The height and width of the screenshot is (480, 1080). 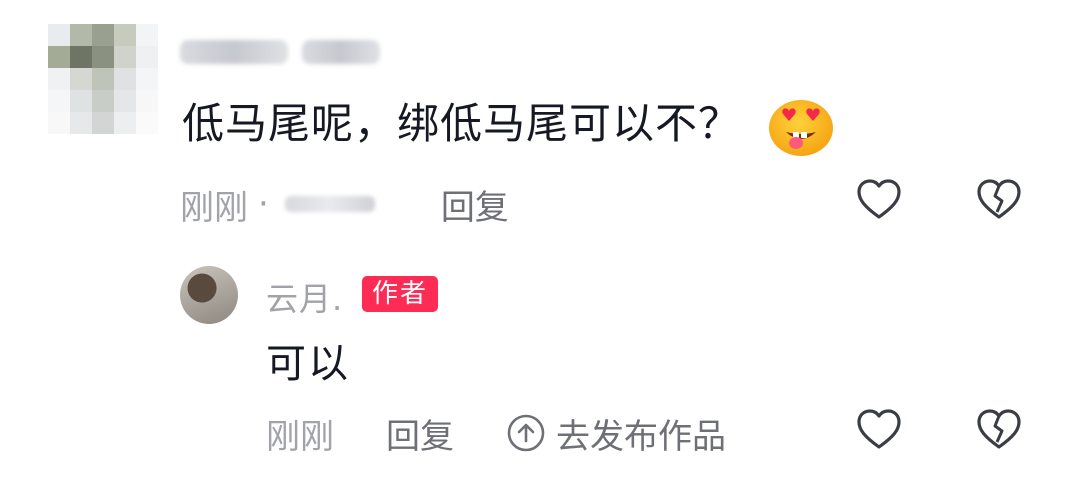 I want to click on comment-meta: 刚刚 · 回复, so click(x=344, y=204).